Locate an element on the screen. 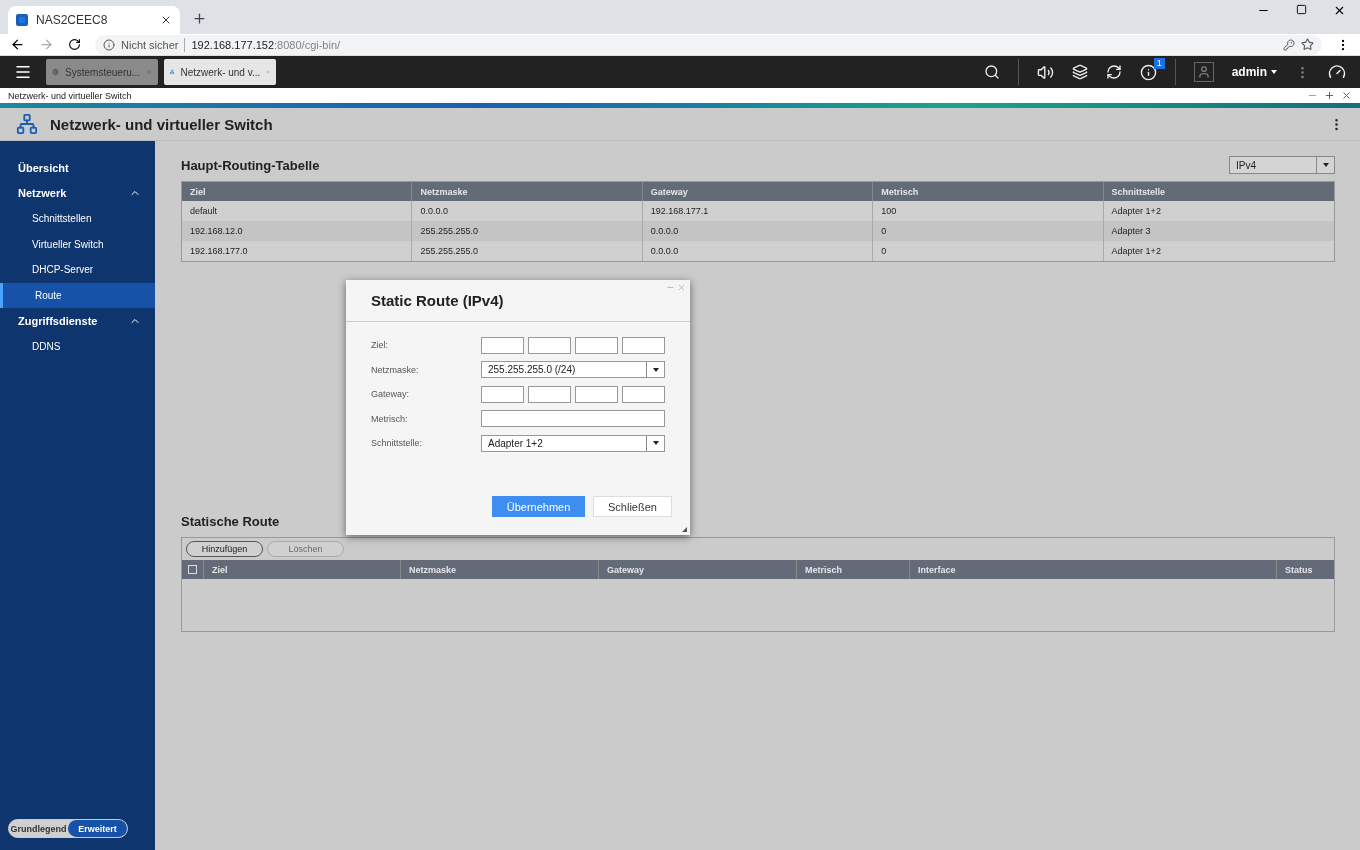 This screenshot has height=850, width=1360. add-button: Hinzufügen is located at coordinates (224, 549).